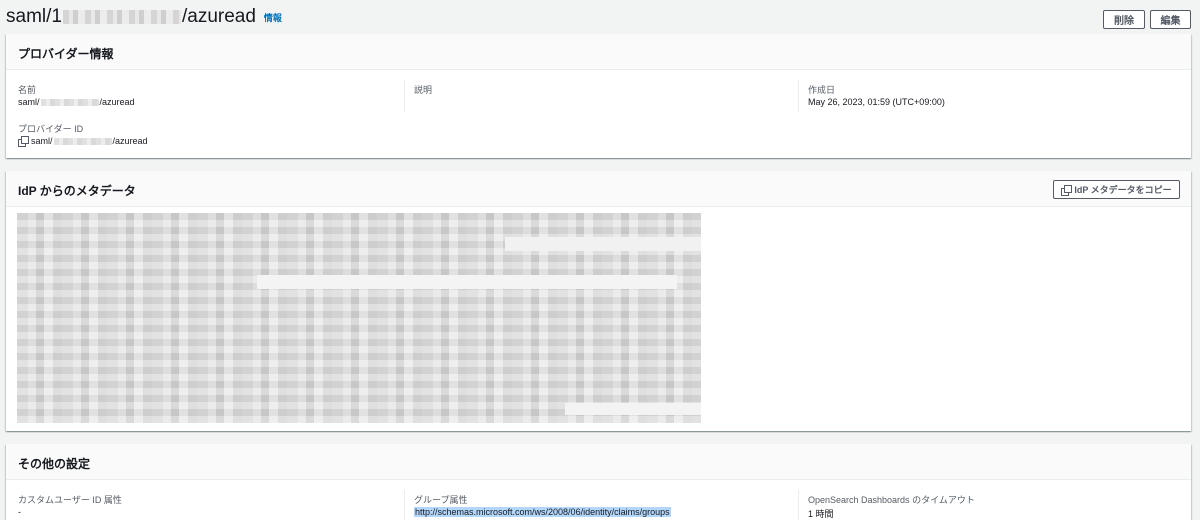 Image resolution: width=1200 pixels, height=520 pixels. What do you see at coordinates (218, 16) in the screenshot?
I see `title-suffix: /azuread` at bounding box center [218, 16].